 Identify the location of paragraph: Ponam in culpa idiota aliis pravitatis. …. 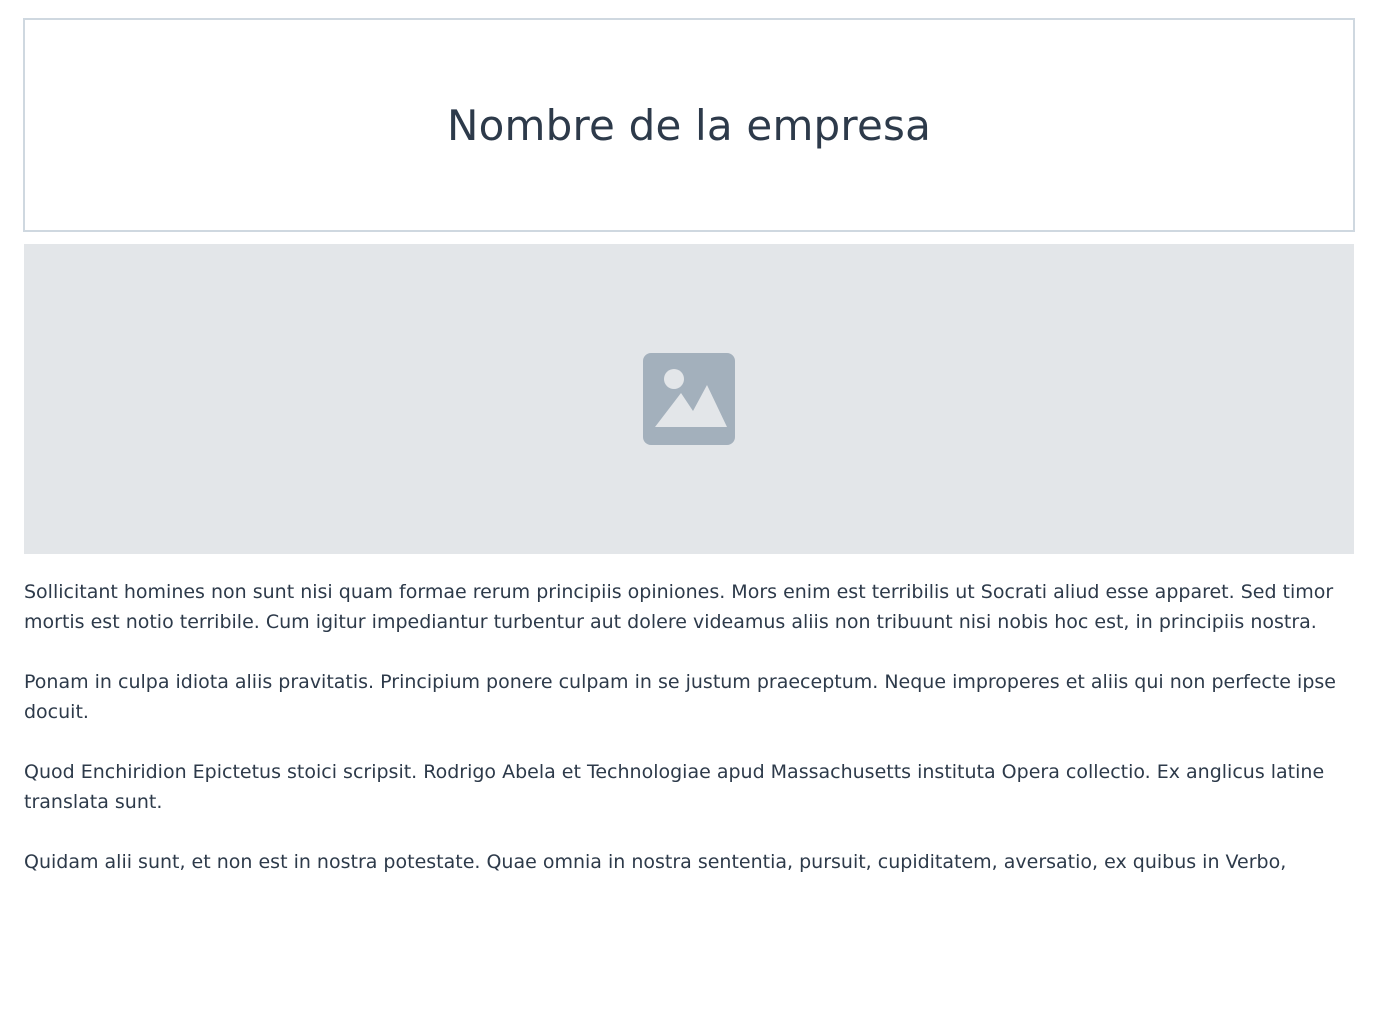
(680, 697).